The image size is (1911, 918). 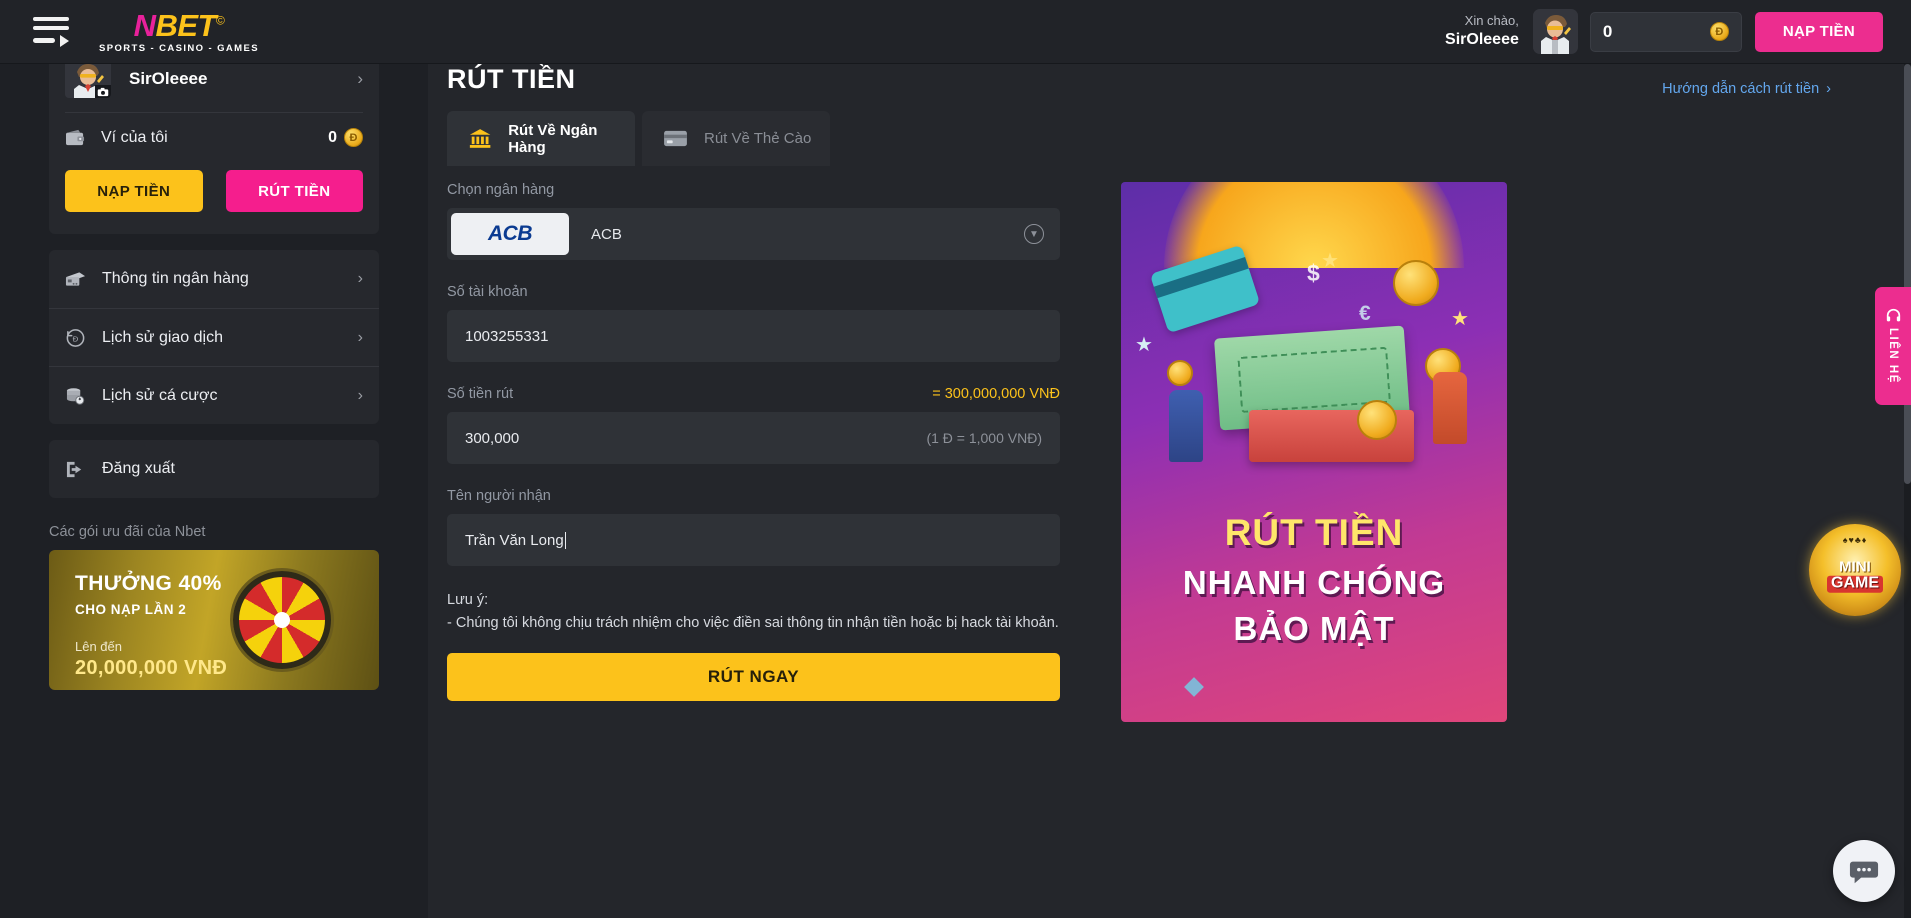 I want to click on sidebar-item-label: Thông tin ngân hàng, so click(x=175, y=278).